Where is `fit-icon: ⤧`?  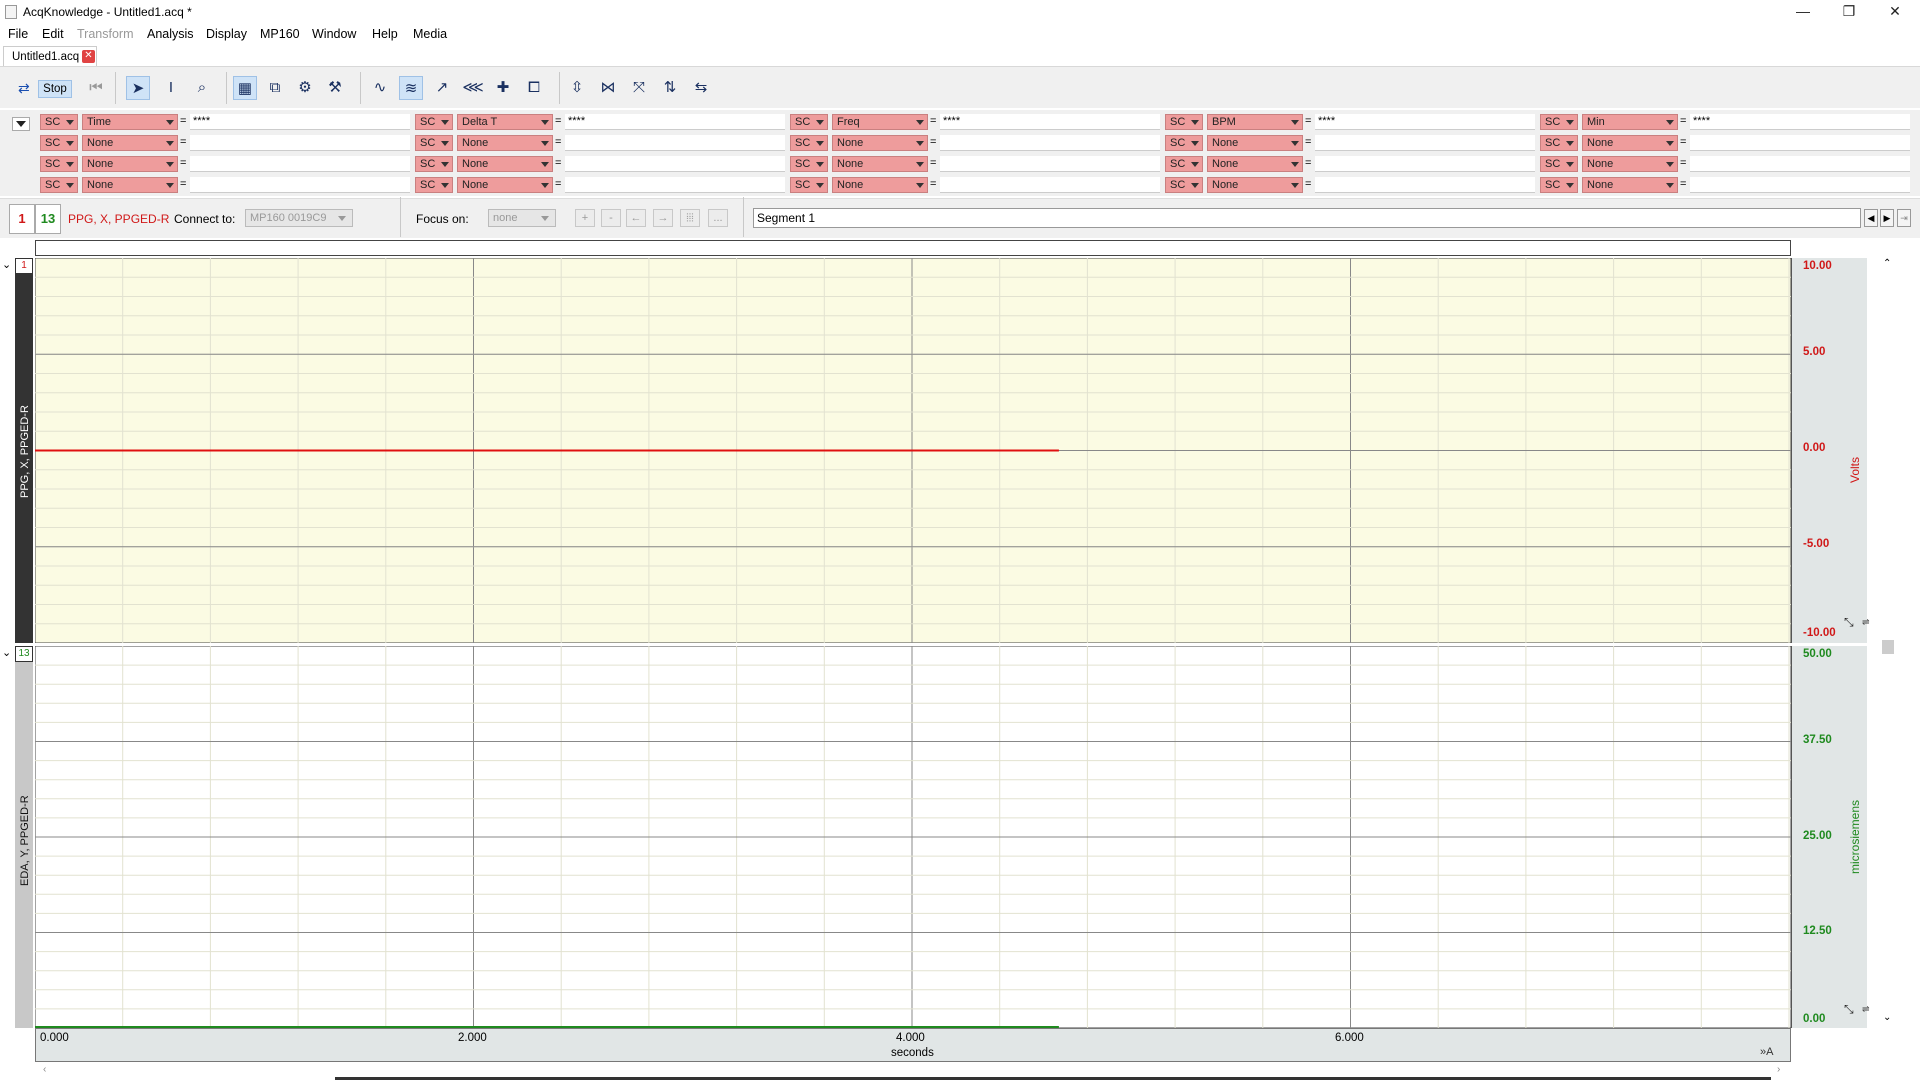
fit-icon: ⤧ is located at coordinates (639, 88).